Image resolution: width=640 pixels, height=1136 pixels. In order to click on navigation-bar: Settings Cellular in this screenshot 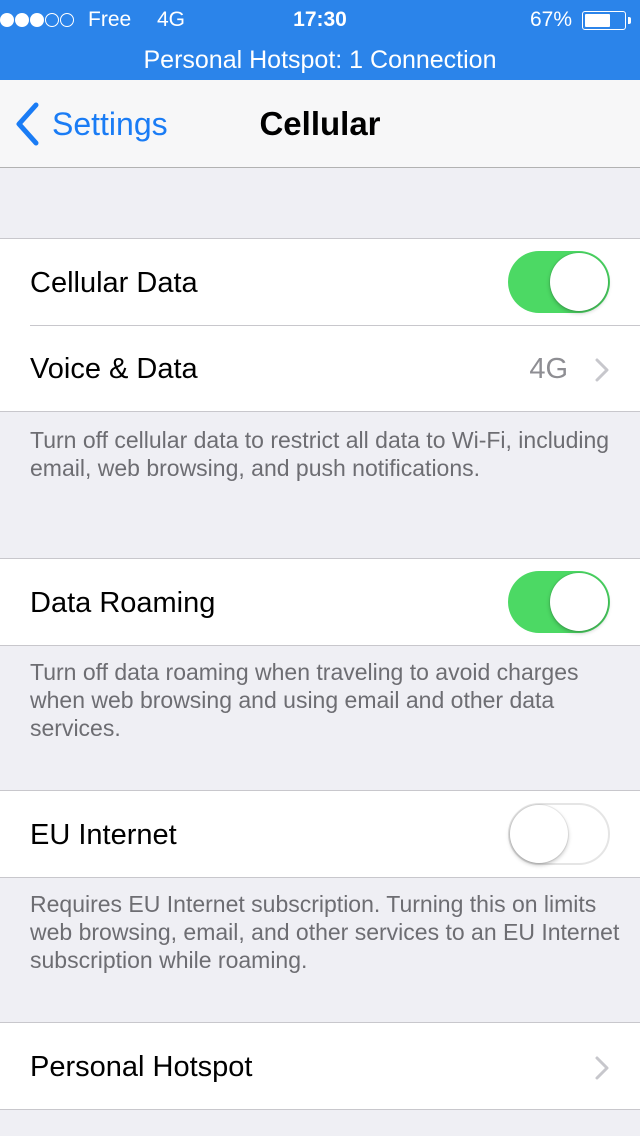, I will do `click(320, 124)`.